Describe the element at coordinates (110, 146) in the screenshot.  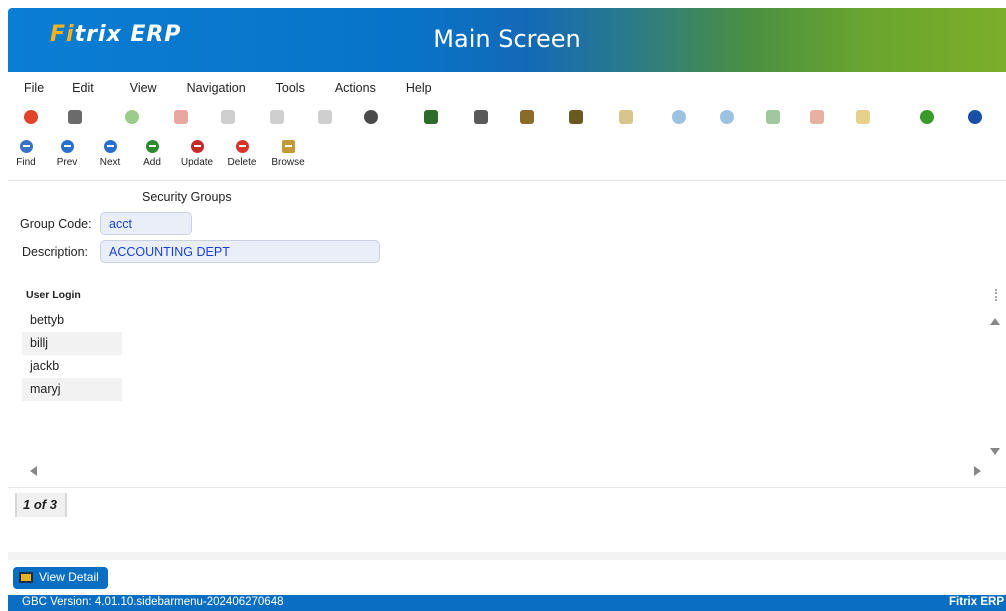
I see `next-icon` at that location.